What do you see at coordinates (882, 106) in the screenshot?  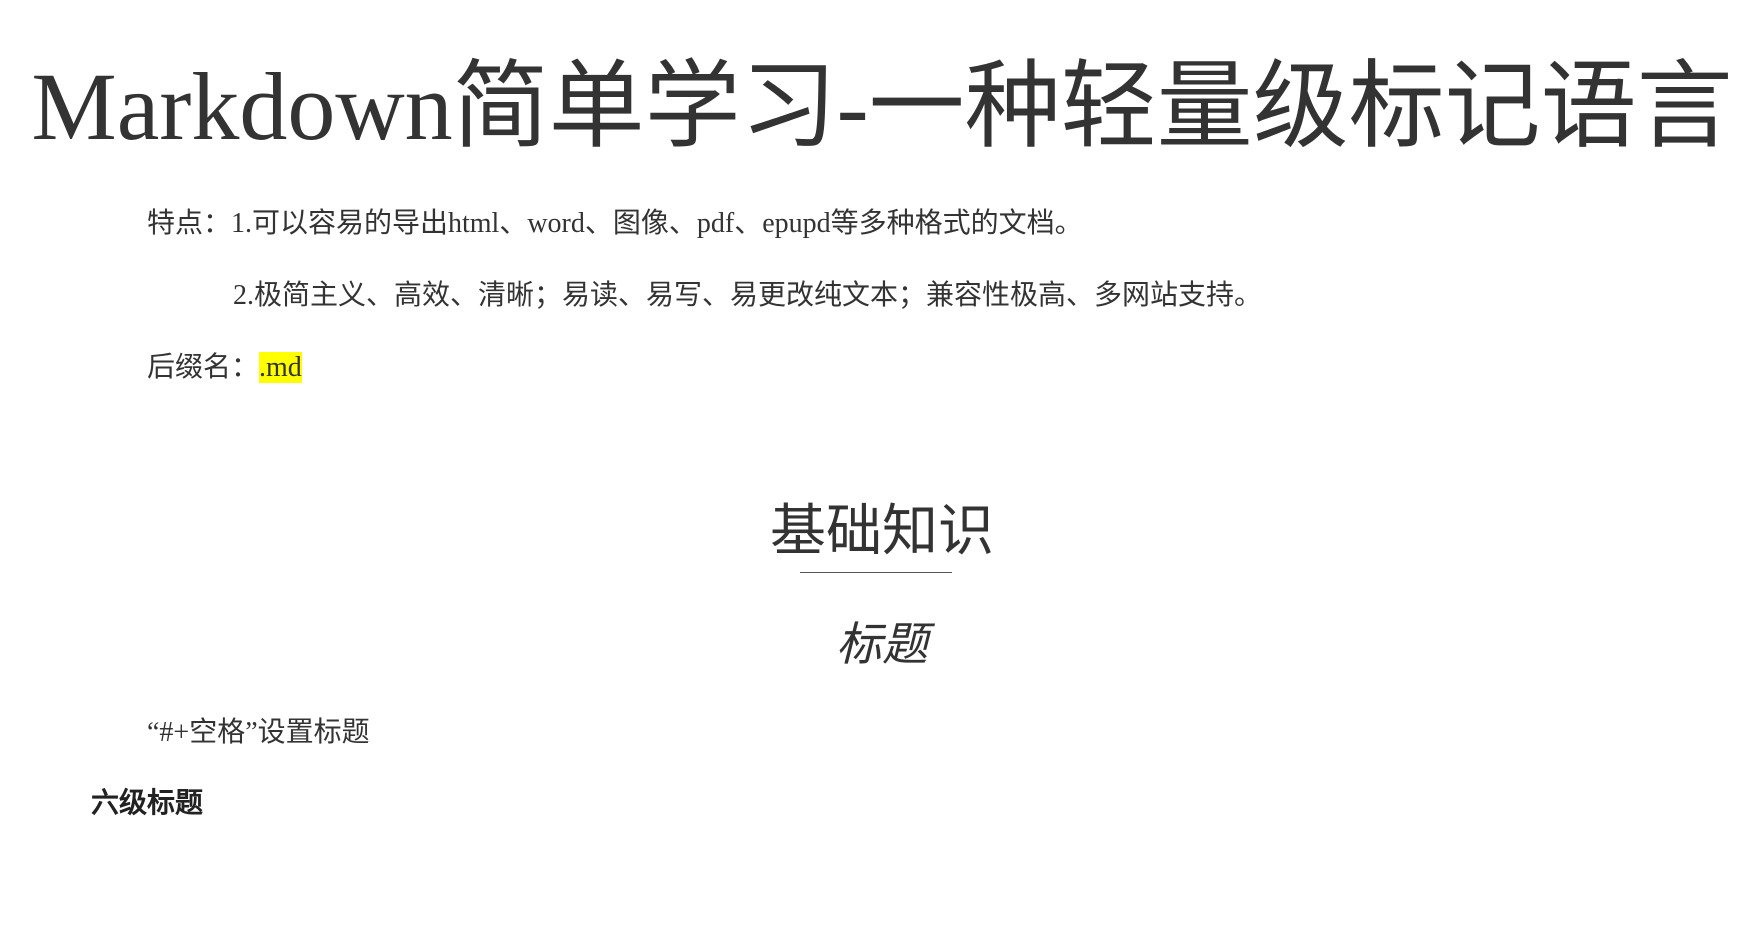 I see `document-title: Markdown简单学习-一种轻量级标记语言` at bounding box center [882, 106].